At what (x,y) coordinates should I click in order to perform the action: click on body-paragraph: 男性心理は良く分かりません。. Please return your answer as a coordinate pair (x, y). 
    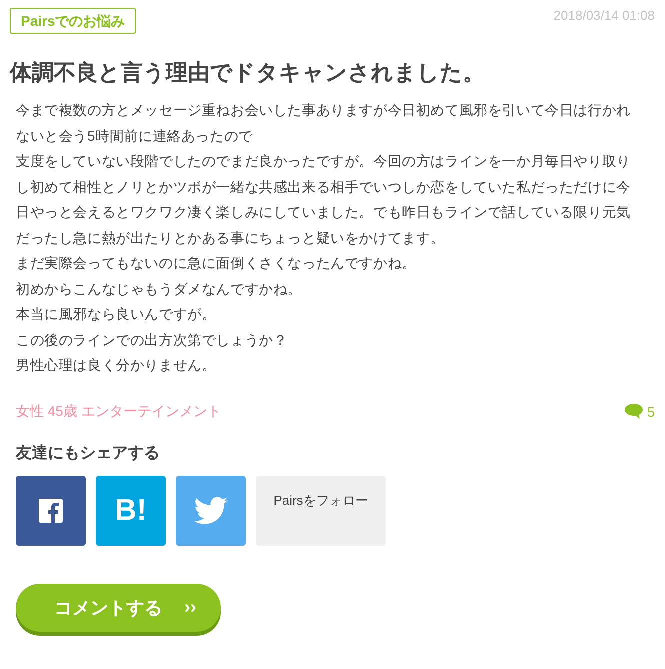
    Looking at the image, I should click on (117, 365).